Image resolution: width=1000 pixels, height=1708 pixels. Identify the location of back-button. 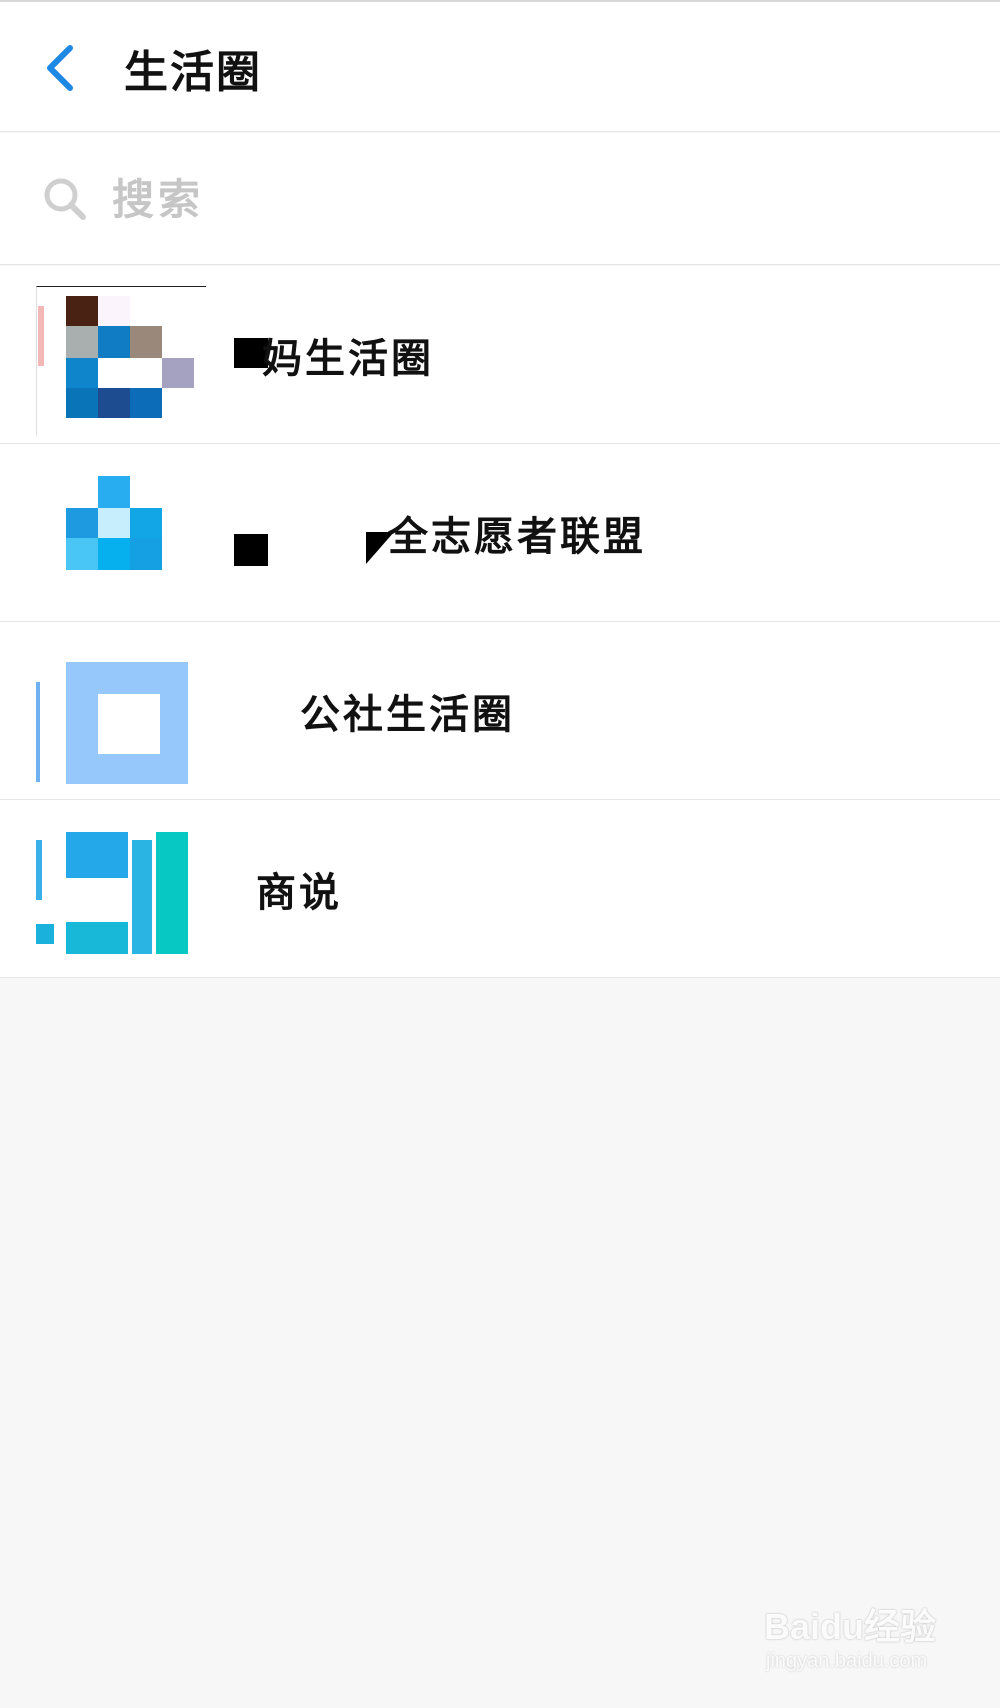
(62, 68).